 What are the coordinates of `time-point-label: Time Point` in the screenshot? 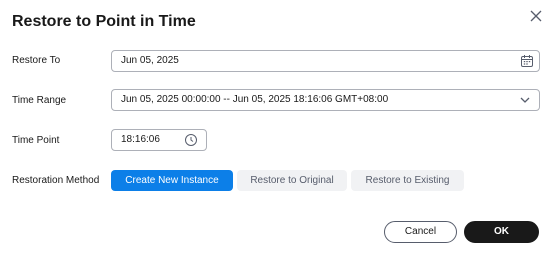 It's located at (36, 140).